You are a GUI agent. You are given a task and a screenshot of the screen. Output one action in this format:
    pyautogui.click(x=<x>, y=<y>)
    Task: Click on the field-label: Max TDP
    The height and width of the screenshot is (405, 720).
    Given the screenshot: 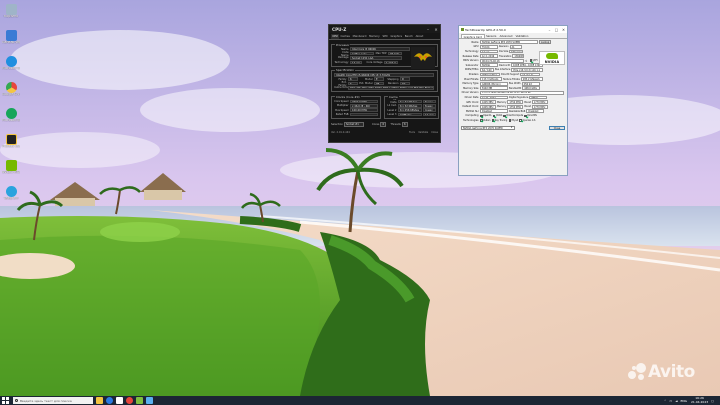 What is the action you would take?
    pyautogui.click(x=381, y=54)
    